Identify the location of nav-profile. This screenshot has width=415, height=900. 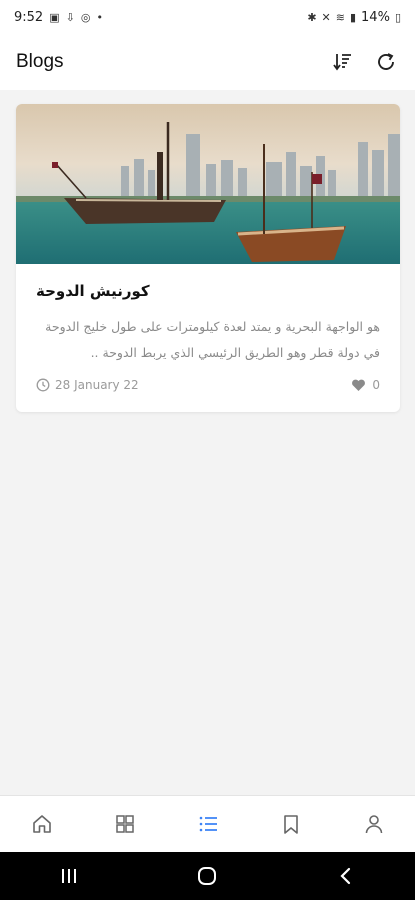
(374, 824).